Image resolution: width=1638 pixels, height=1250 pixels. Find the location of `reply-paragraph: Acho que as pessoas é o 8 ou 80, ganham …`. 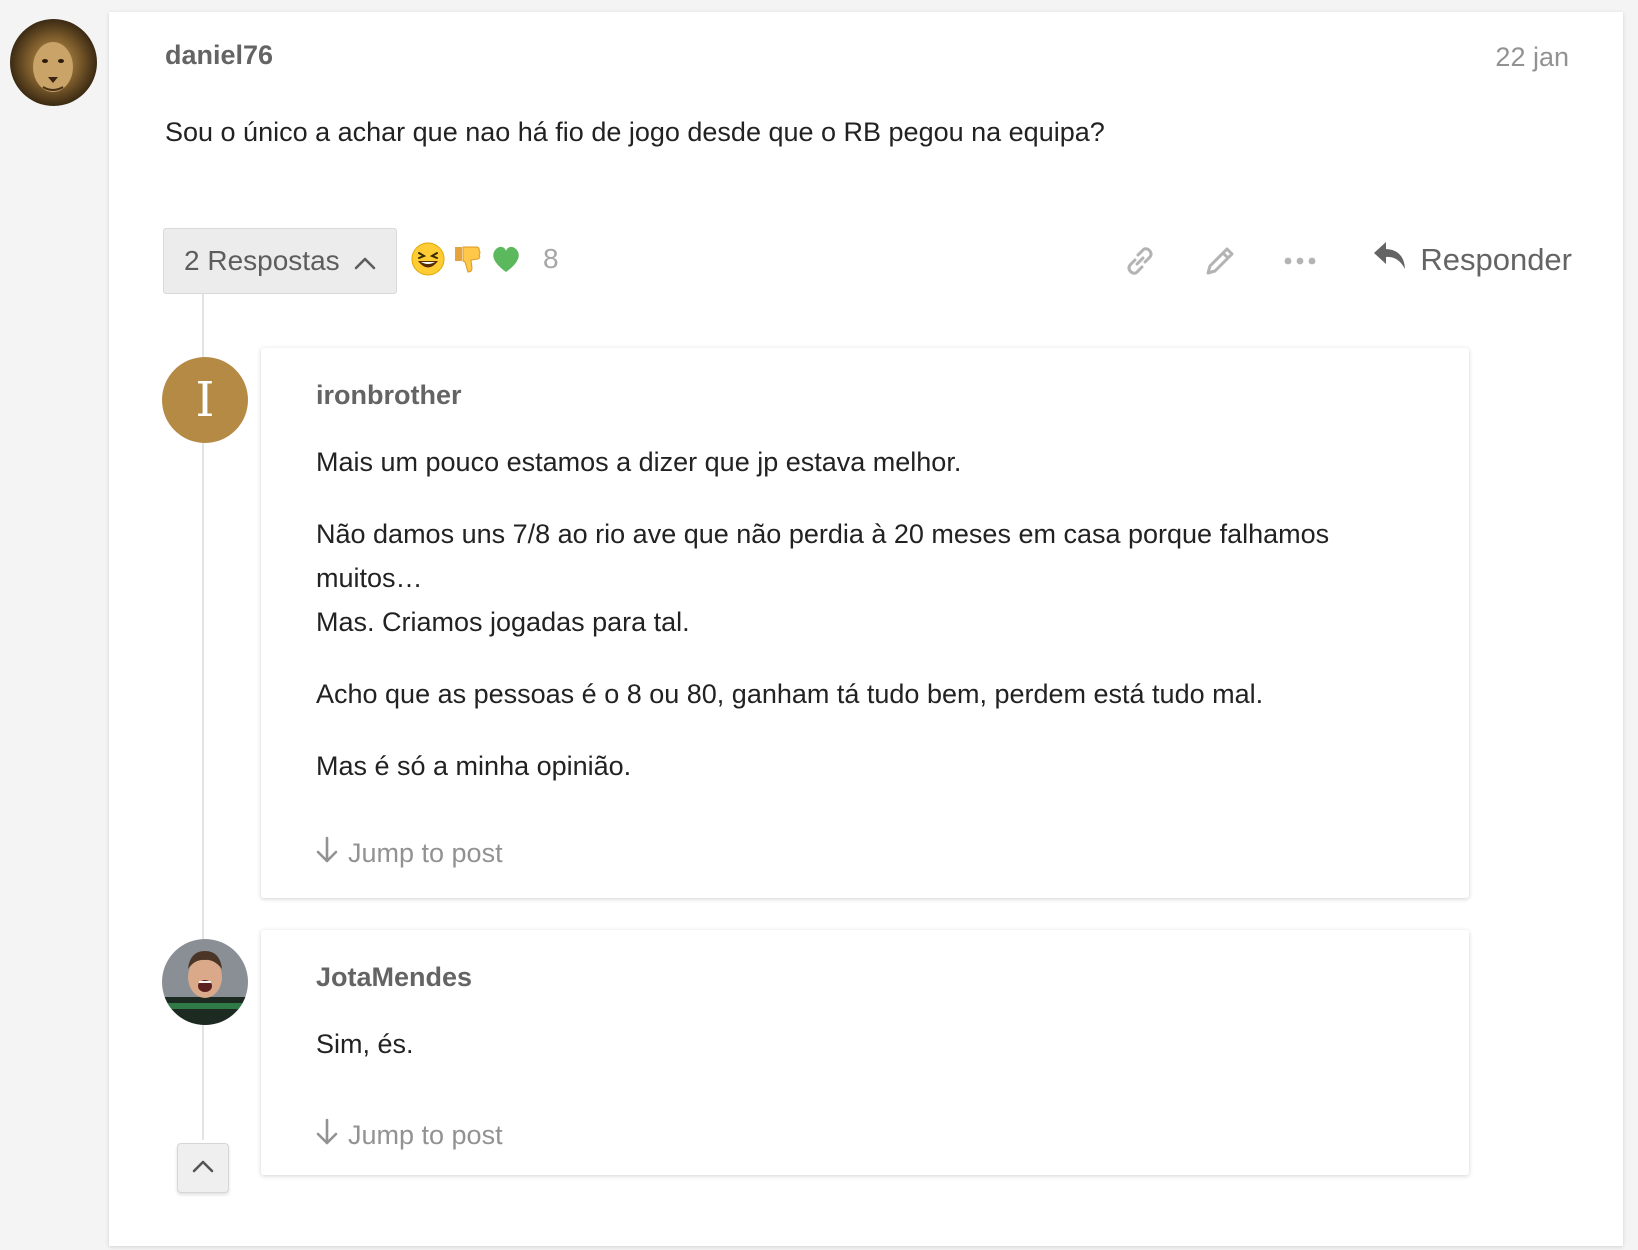

reply-paragraph: Acho que as pessoas é o 8 ou 80, ganham … is located at coordinates (790, 694).